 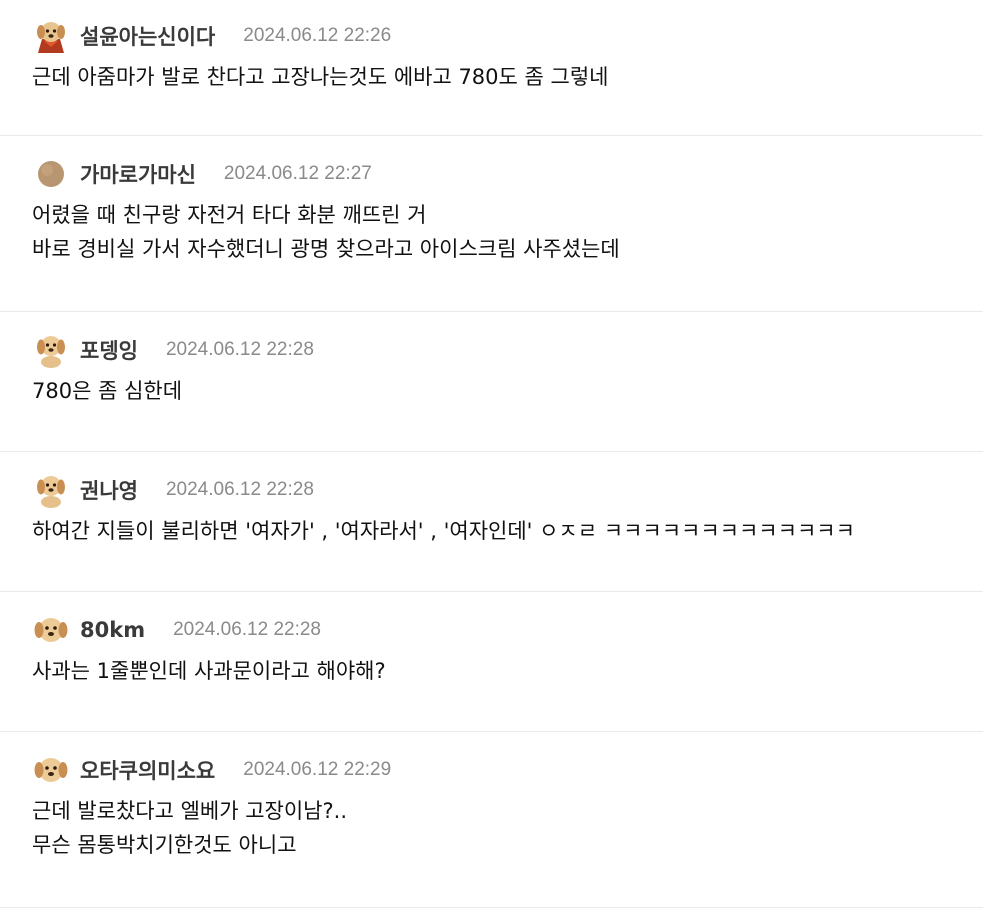 I want to click on comment-text-line: 780은 좀 심한데, so click(x=107, y=391).